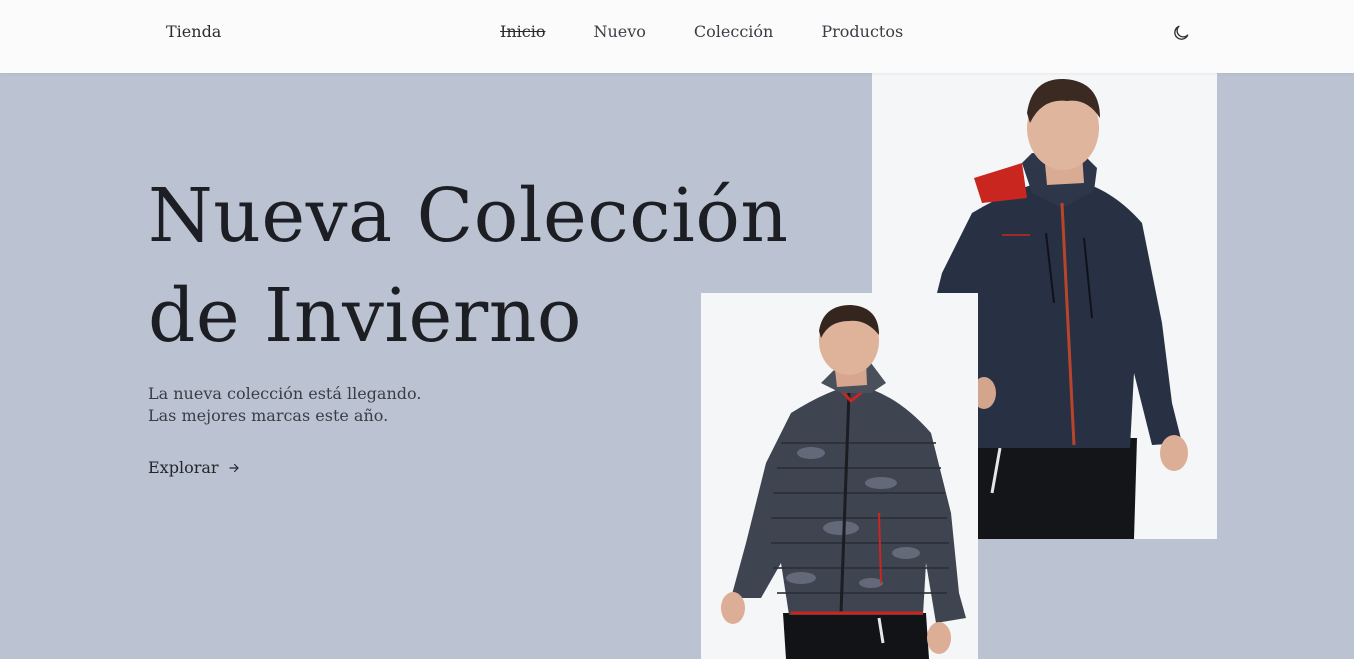 Image resolution: width=1354 pixels, height=659 pixels. What do you see at coordinates (365, 316) in the screenshot?
I see `hero-title-line-2: de Invierno` at bounding box center [365, 316].